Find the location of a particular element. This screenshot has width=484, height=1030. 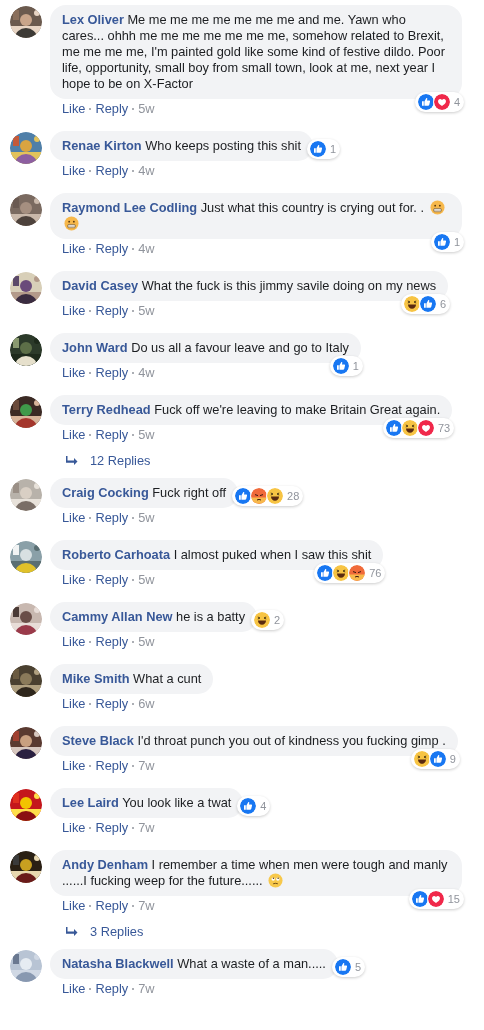

author-name: Terry Redhead is located at coordinates (106, 409).